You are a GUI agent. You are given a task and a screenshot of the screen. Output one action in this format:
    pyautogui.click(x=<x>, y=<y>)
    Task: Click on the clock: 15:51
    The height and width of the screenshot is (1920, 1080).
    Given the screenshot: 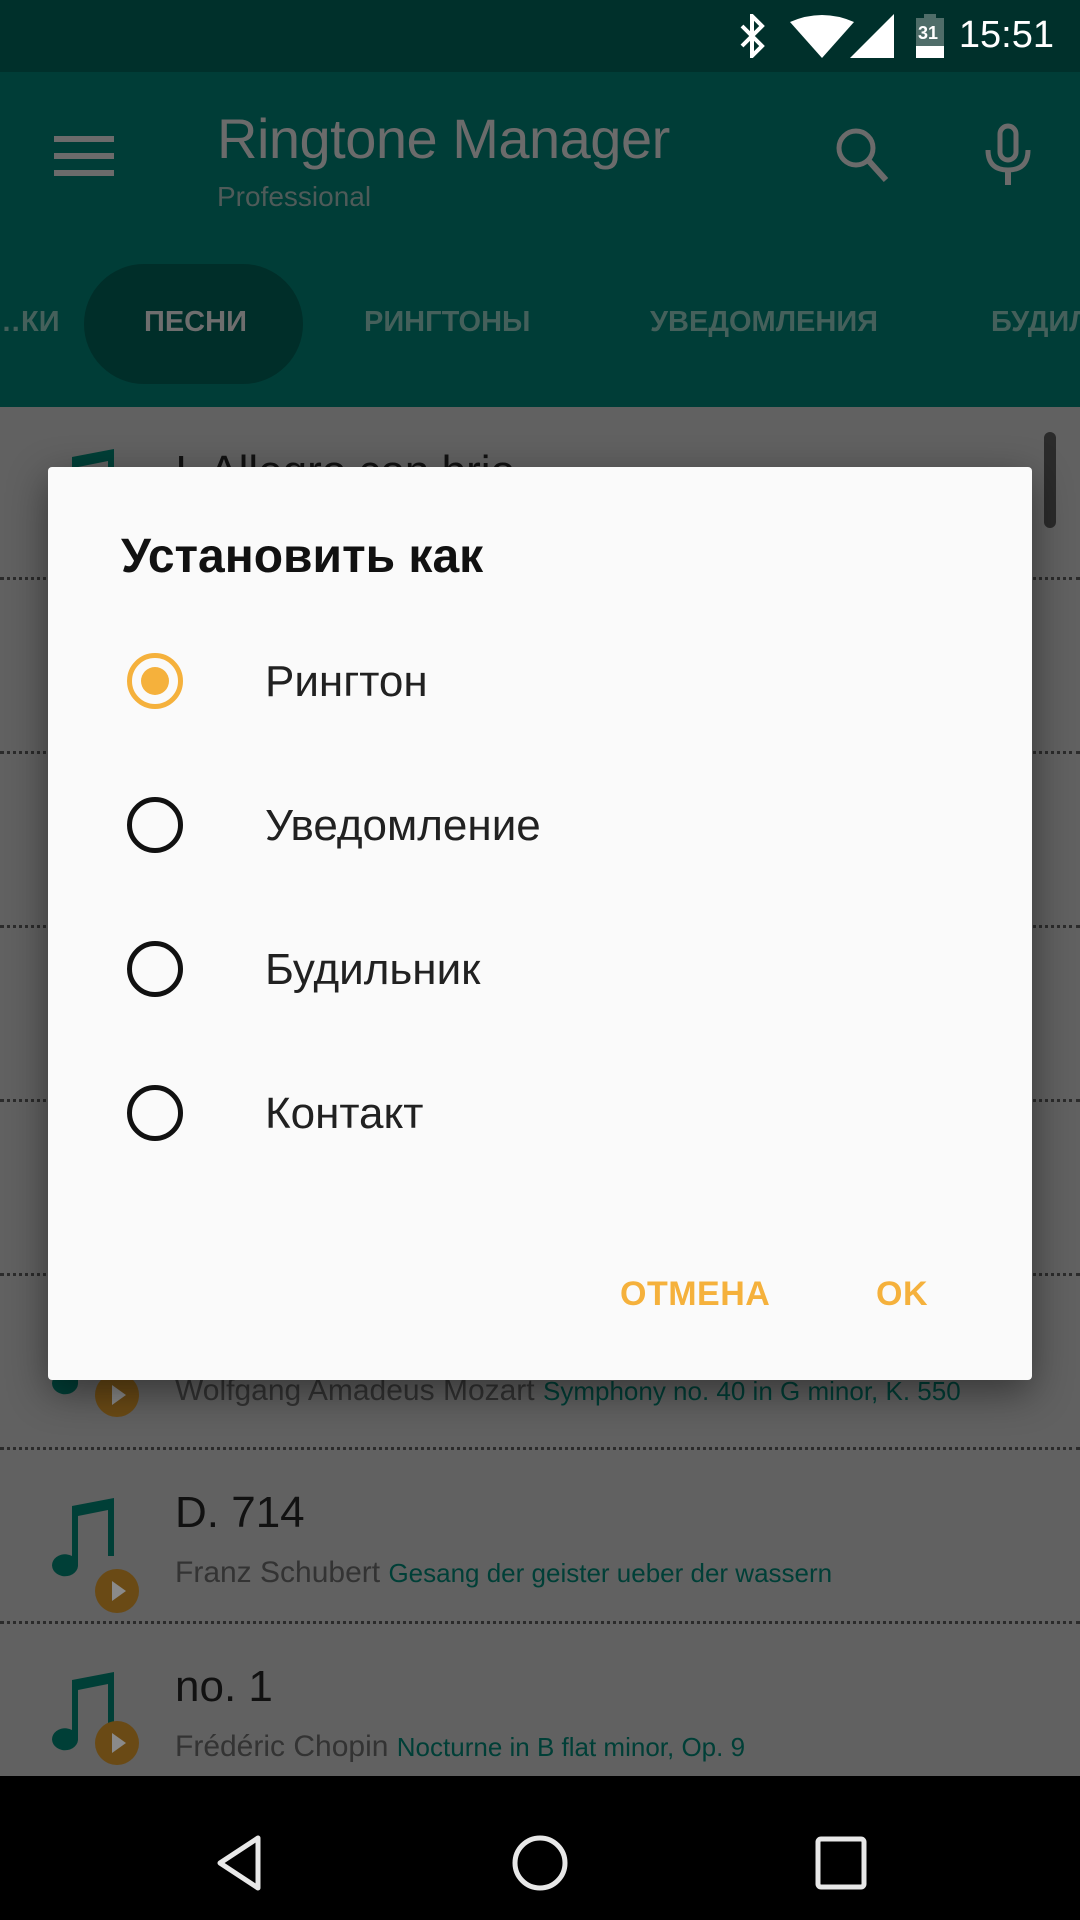 What is the action you would take?
    pyautogui.click(x=1006, y=35)
    